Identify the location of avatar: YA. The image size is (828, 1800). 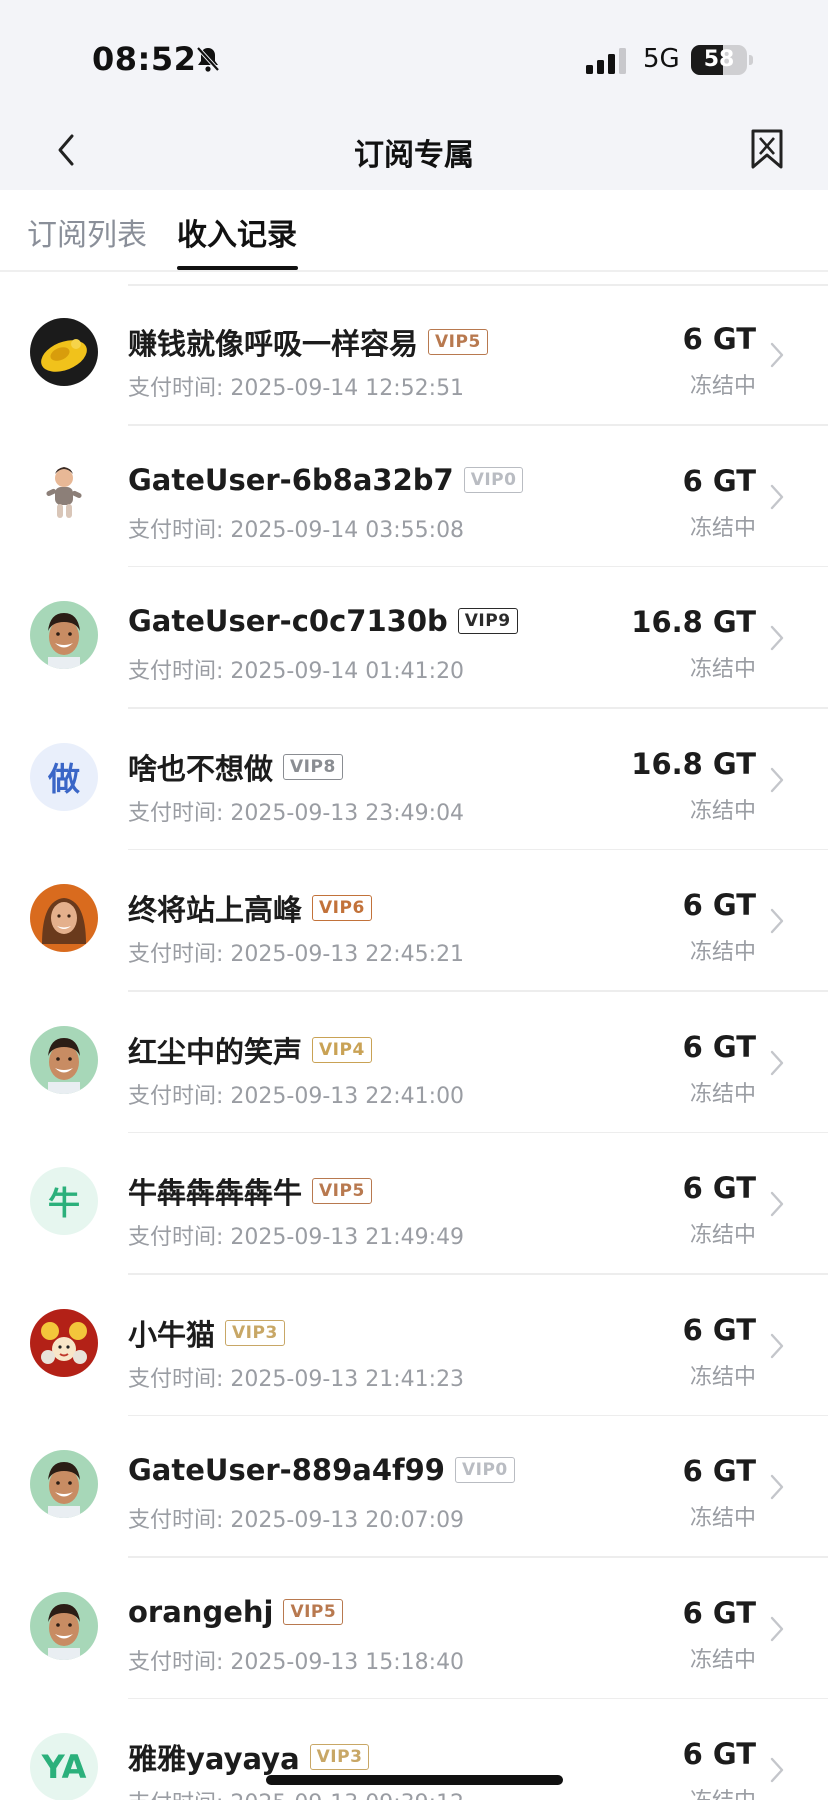
(64, 1766).